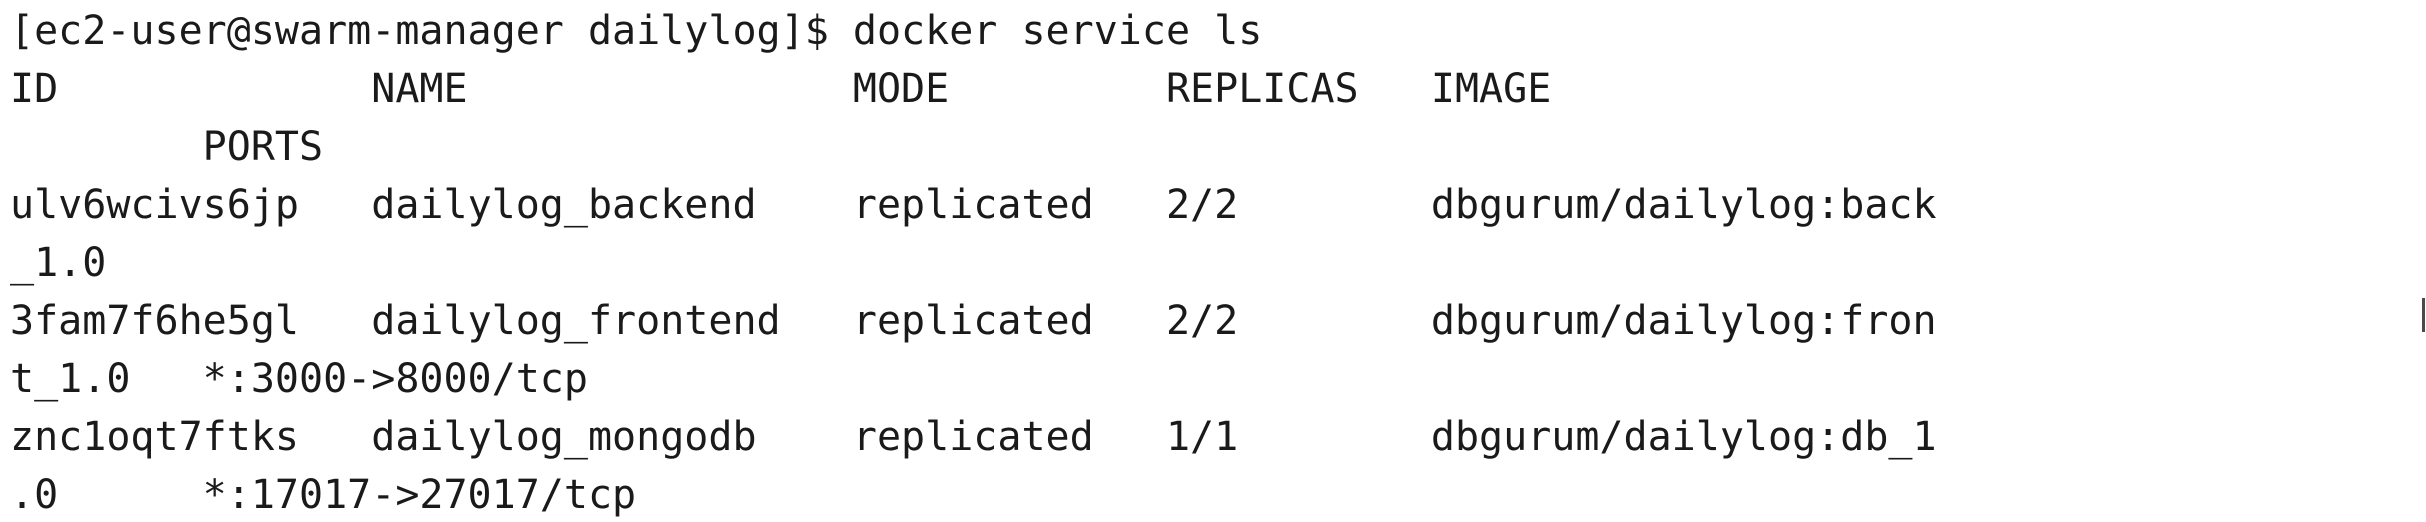 The image size is (2426, 522). I want to click on table-header-line: ID NAME MODE REPLICAS IMAGE, so click(1218, 89).